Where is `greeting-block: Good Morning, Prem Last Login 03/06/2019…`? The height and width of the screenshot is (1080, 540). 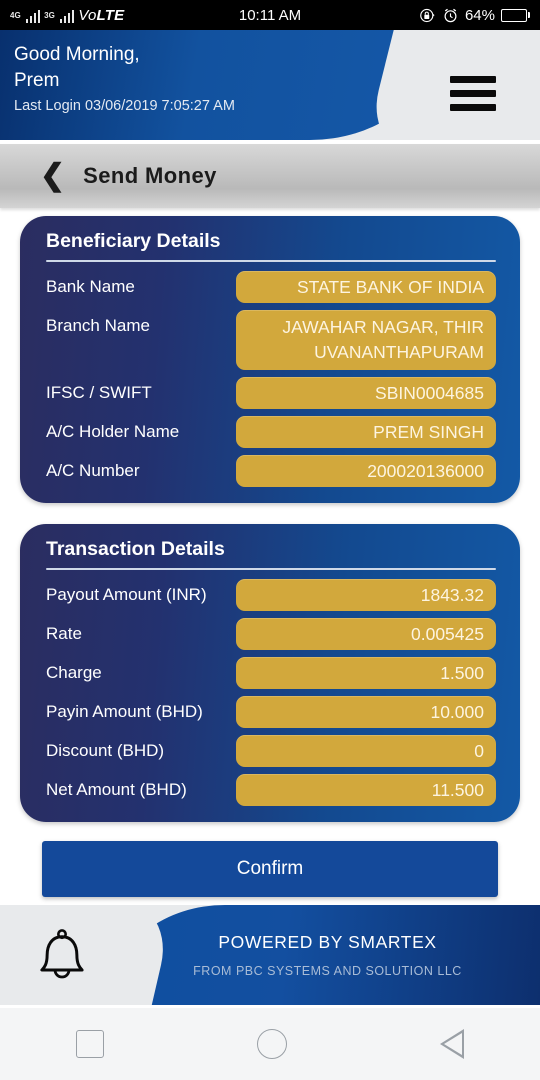
greeting-block: Good Morning, Prem Last Login 03/06/2019… is located at coordinates (124, 80).